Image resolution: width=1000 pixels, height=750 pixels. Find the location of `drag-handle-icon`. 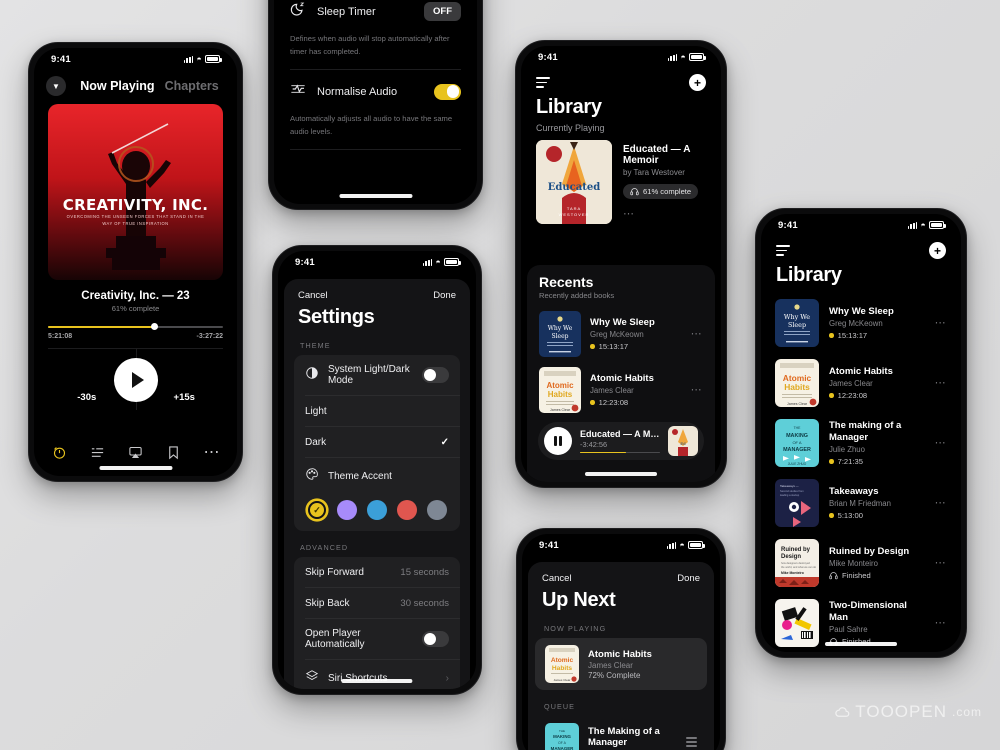

drag-handle-icon is located at coordinates (691, 742).